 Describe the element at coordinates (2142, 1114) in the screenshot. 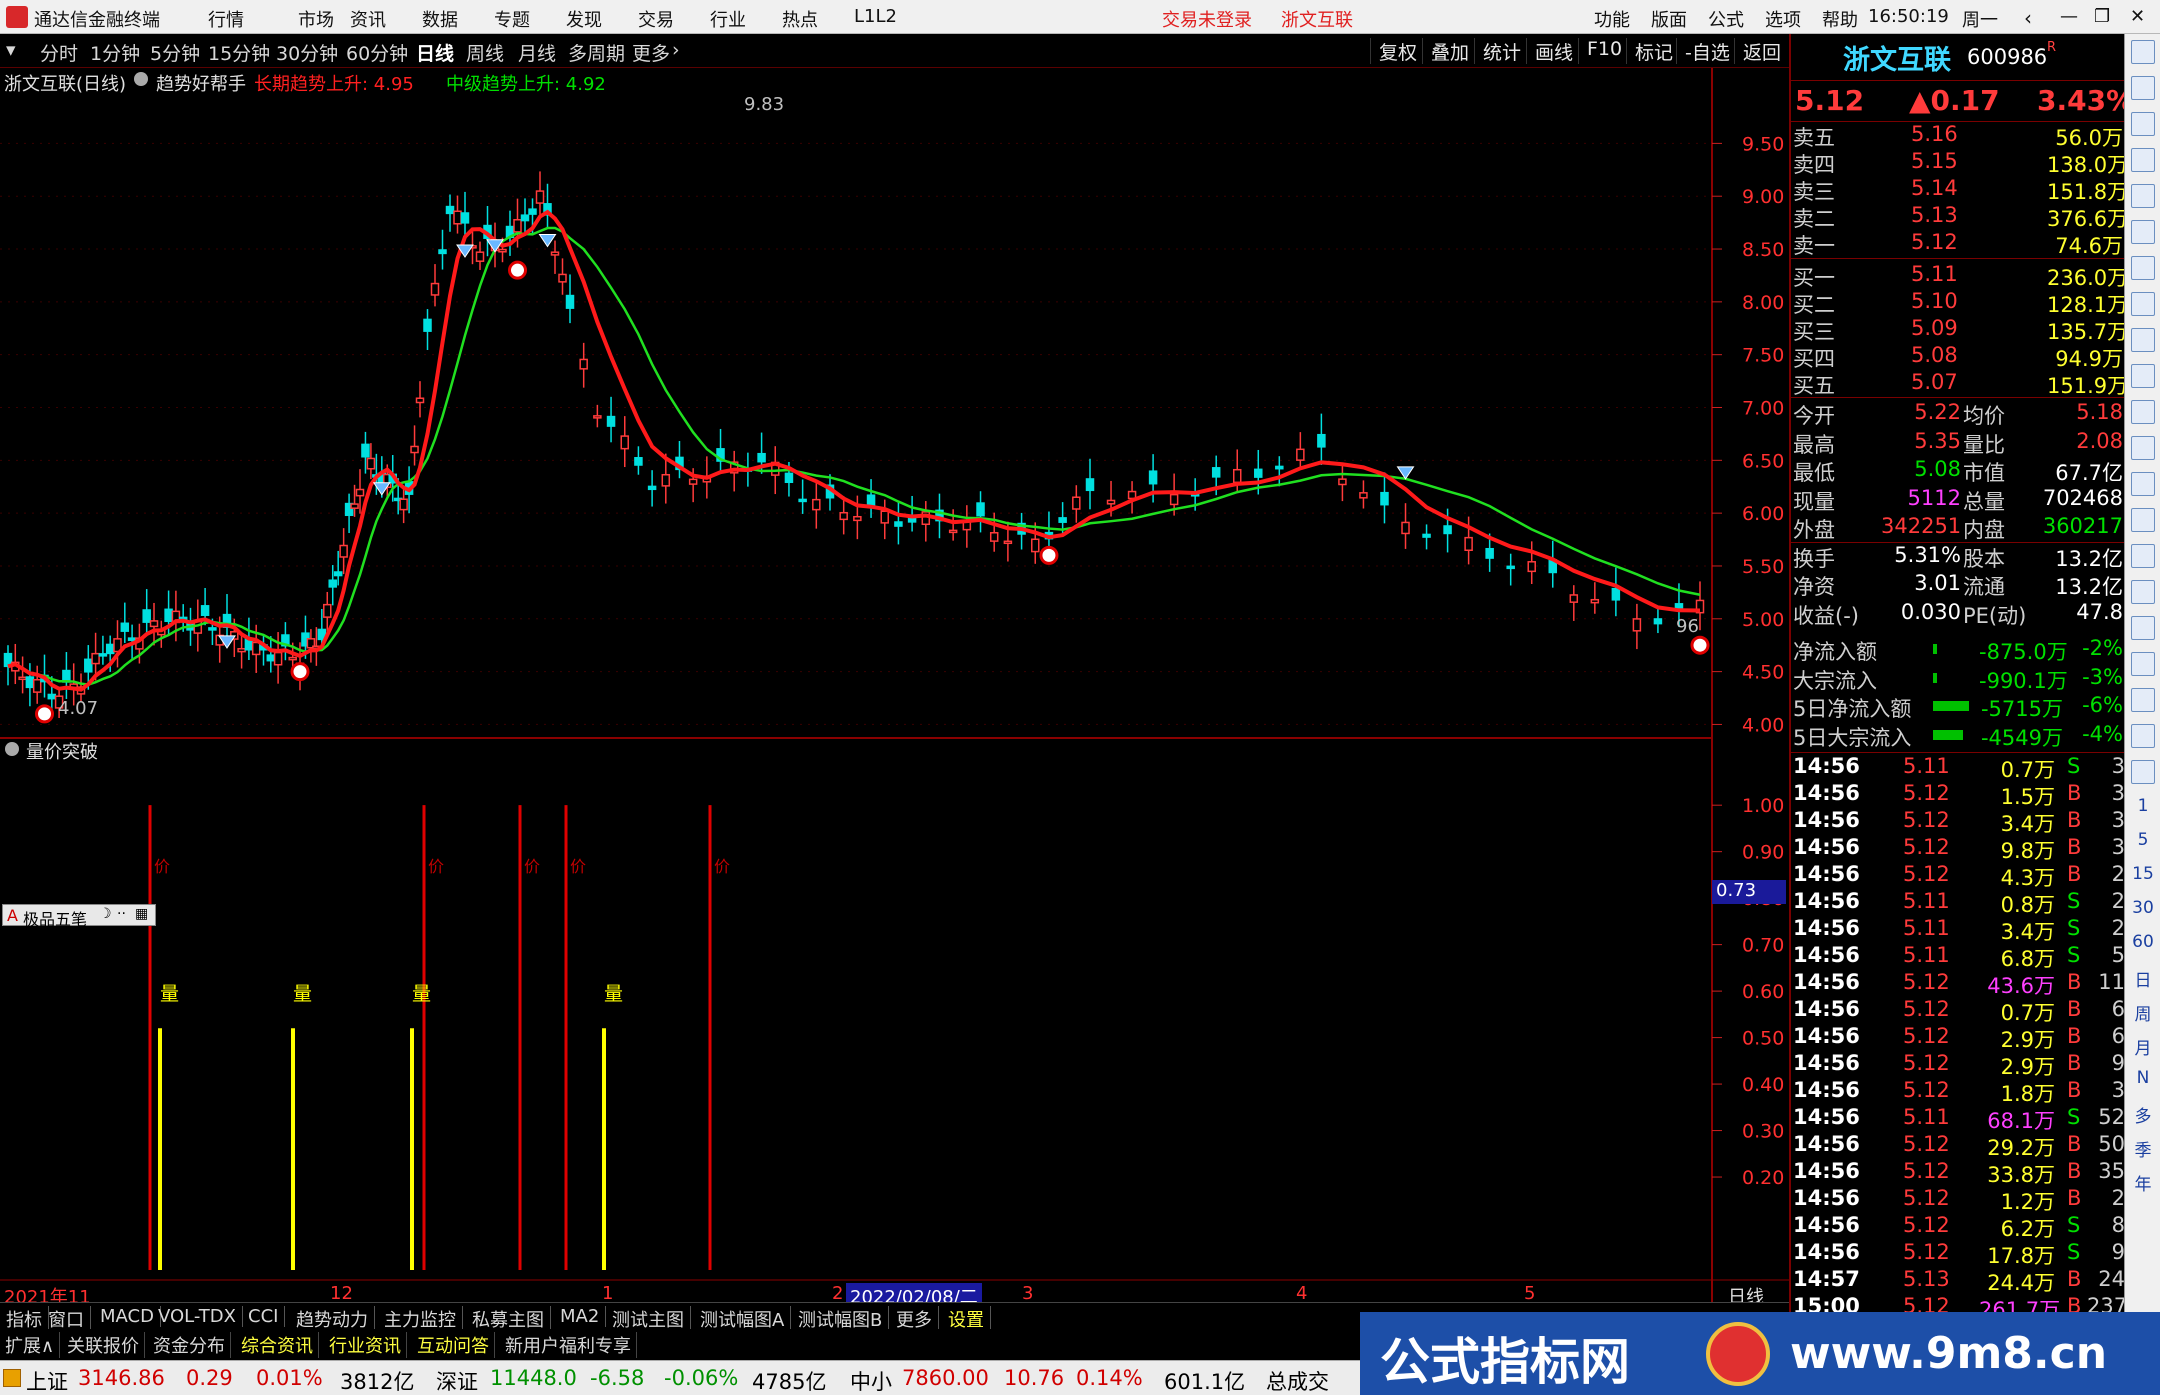

I see `sidebar-period-9: 多` at that location.